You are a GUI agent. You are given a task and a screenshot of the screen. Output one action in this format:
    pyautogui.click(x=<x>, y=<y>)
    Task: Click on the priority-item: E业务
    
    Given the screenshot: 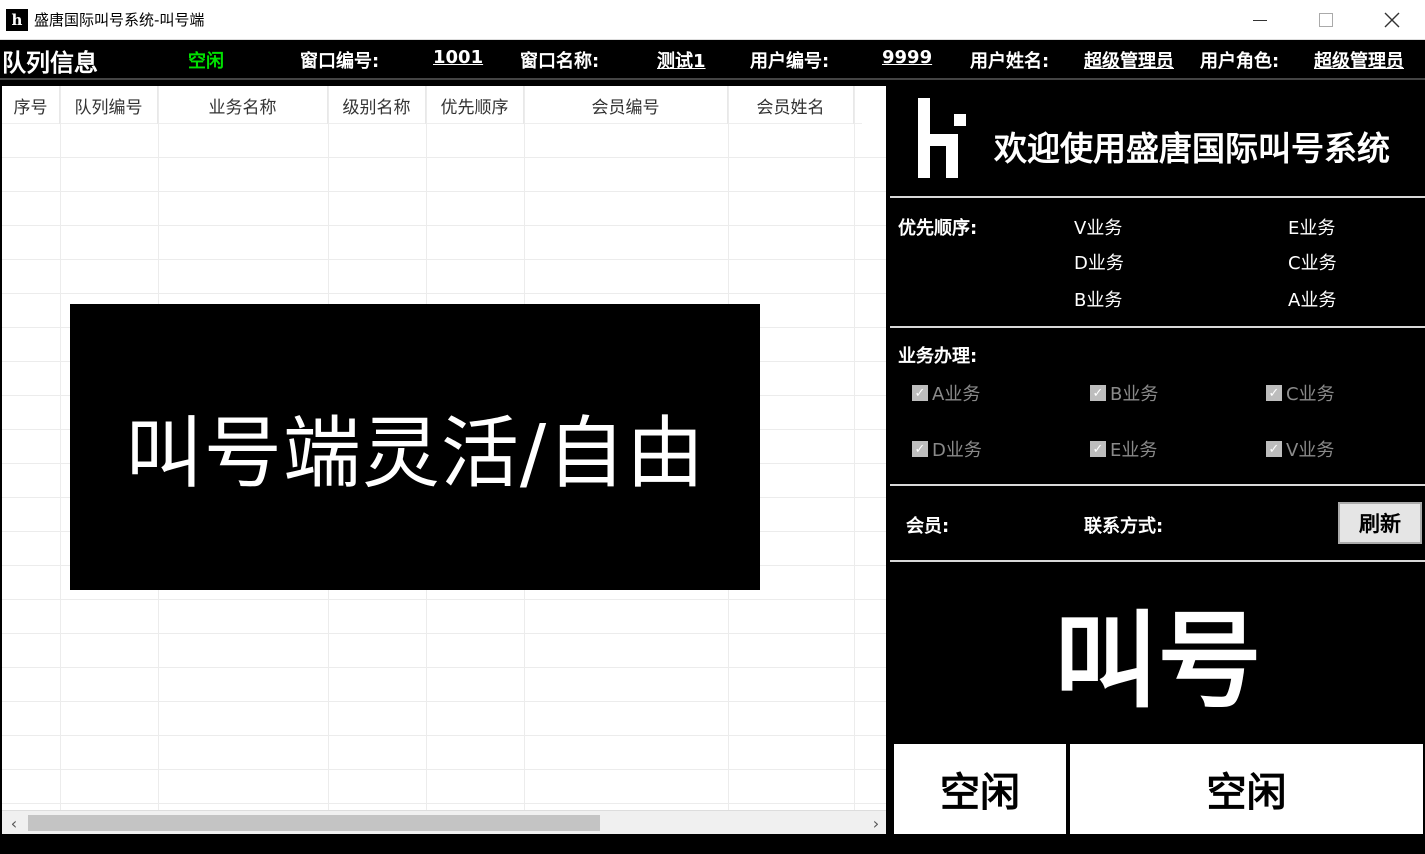 What is the action you would take?
    pyautogui.click(x=1312, y=228)
    